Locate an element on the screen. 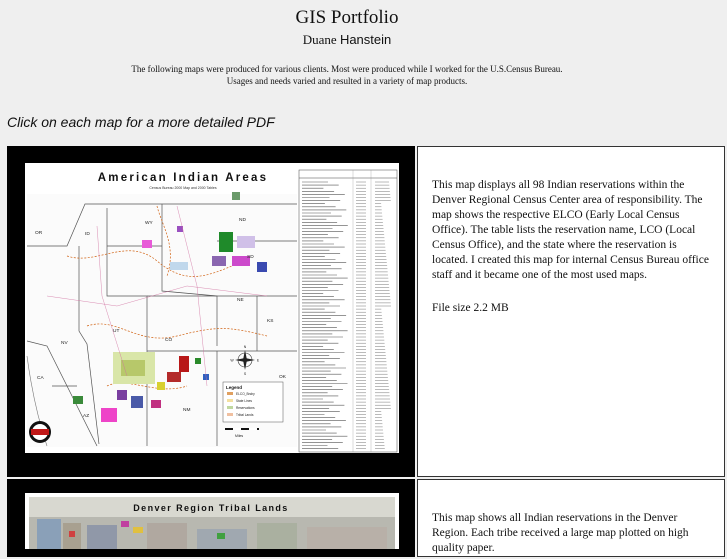 The width and height of the screenshot is (727, 559). legend-title: Legend is located at coordinates (234, 387).